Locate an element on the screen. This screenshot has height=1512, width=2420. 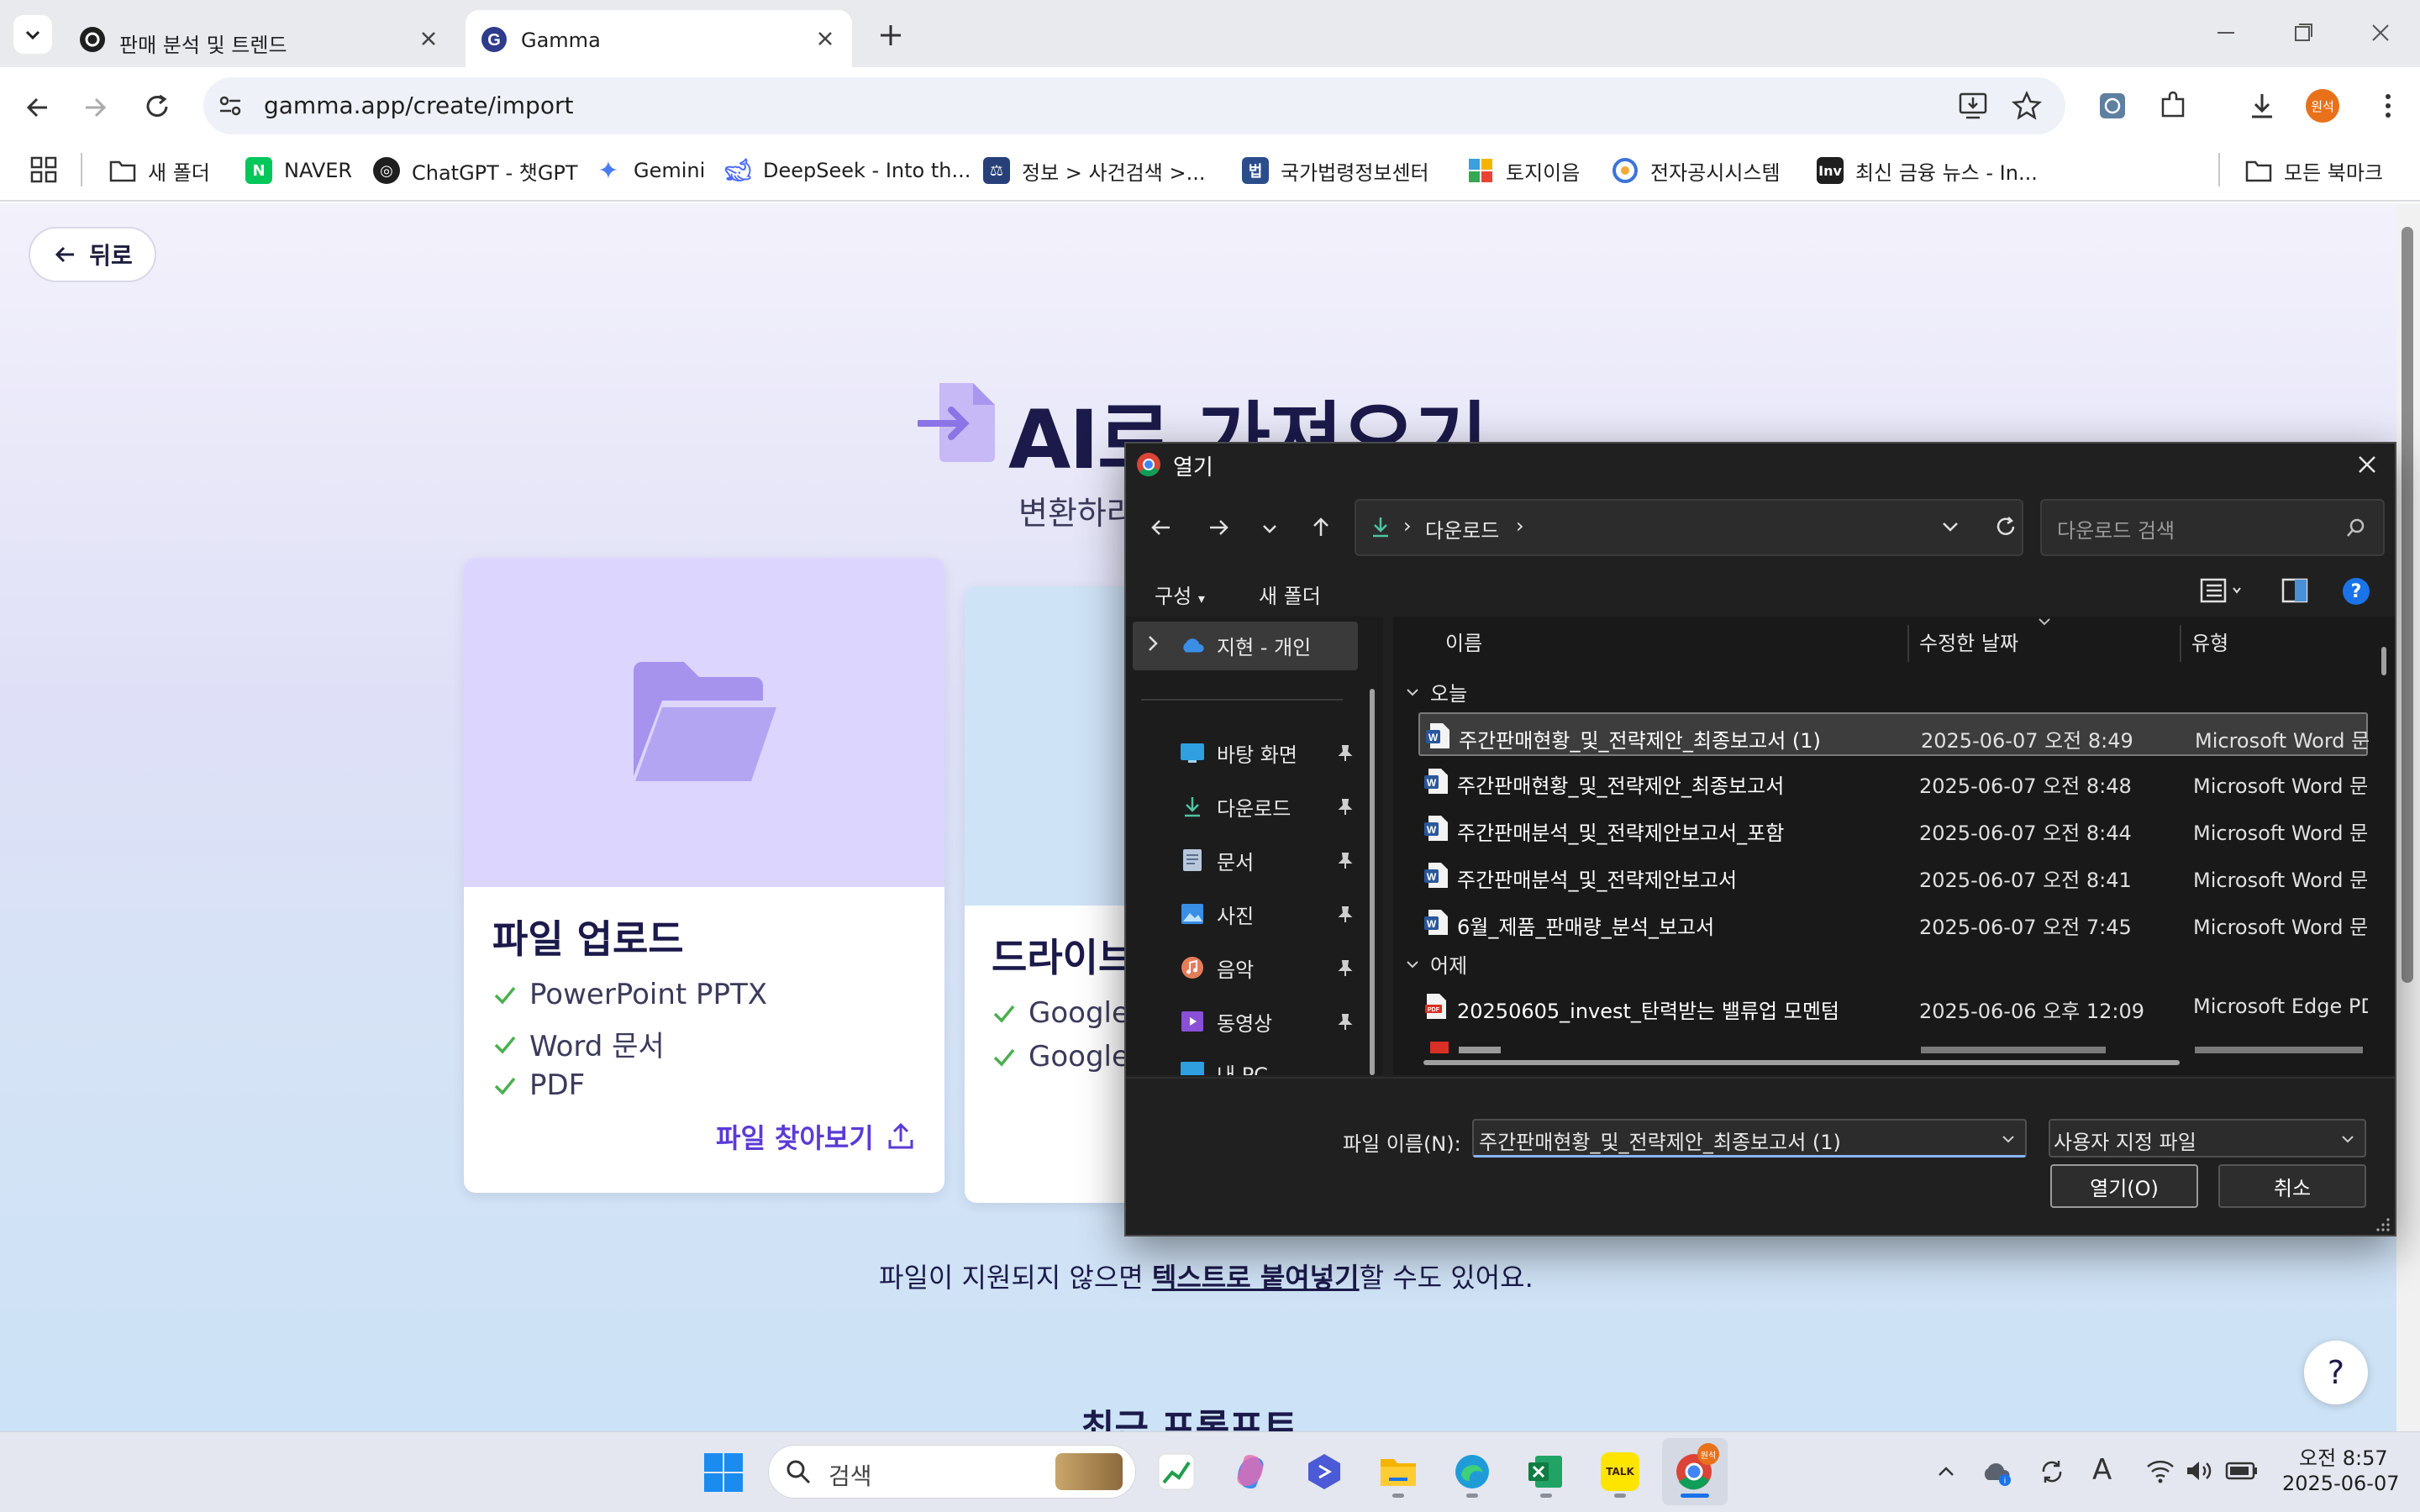
minimize-icon is located at coordinates (2225, 32).